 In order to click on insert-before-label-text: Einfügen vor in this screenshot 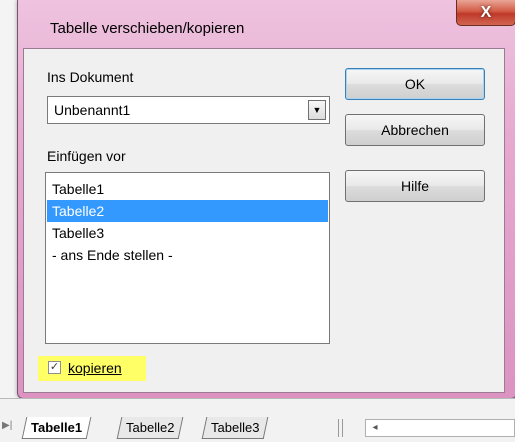, I will do `click(86, 156)`.